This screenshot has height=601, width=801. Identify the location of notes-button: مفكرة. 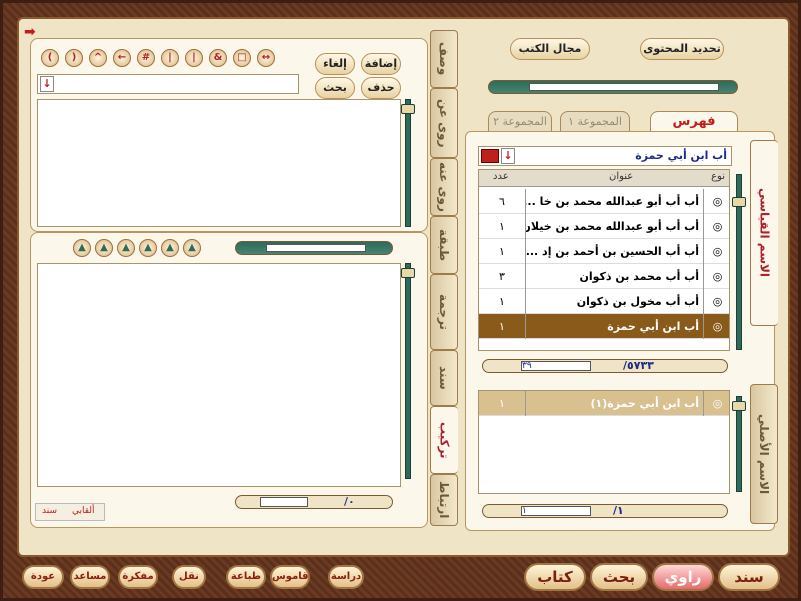
(138, 577).